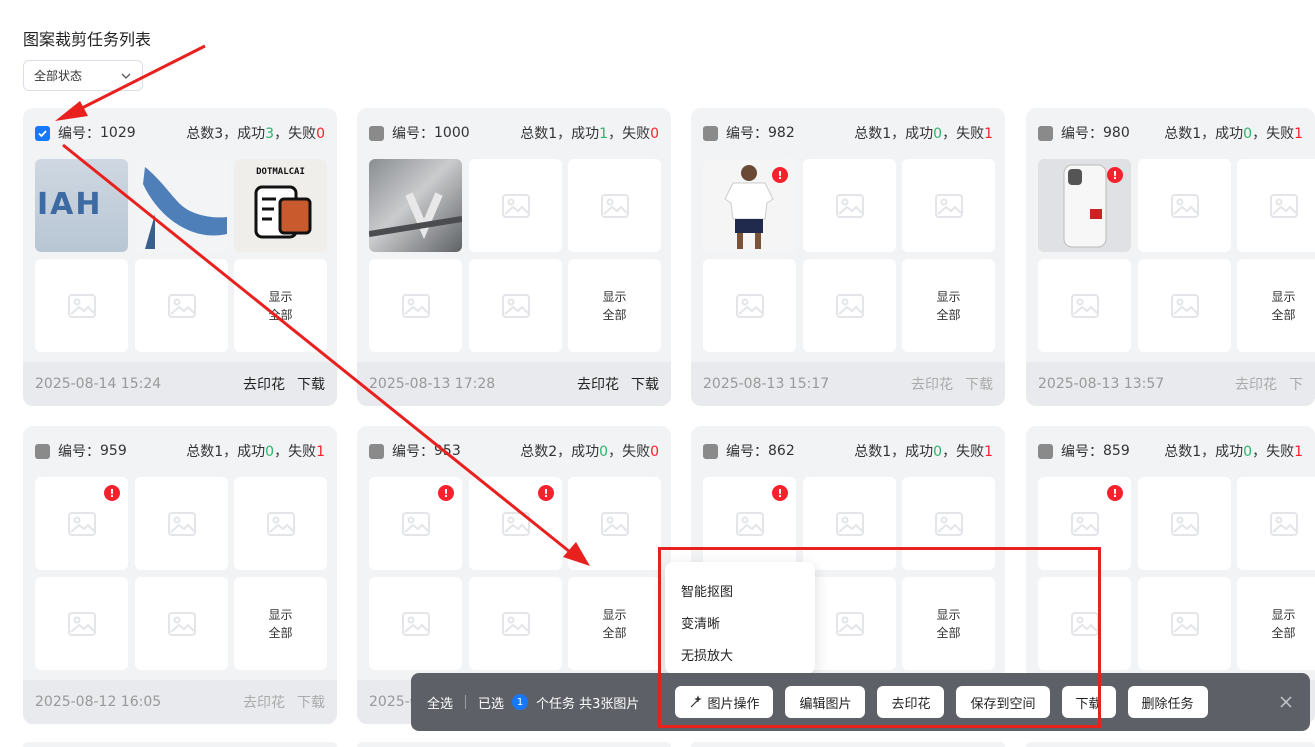  I want to click on select-all-button: 全选, so click(440, 702).